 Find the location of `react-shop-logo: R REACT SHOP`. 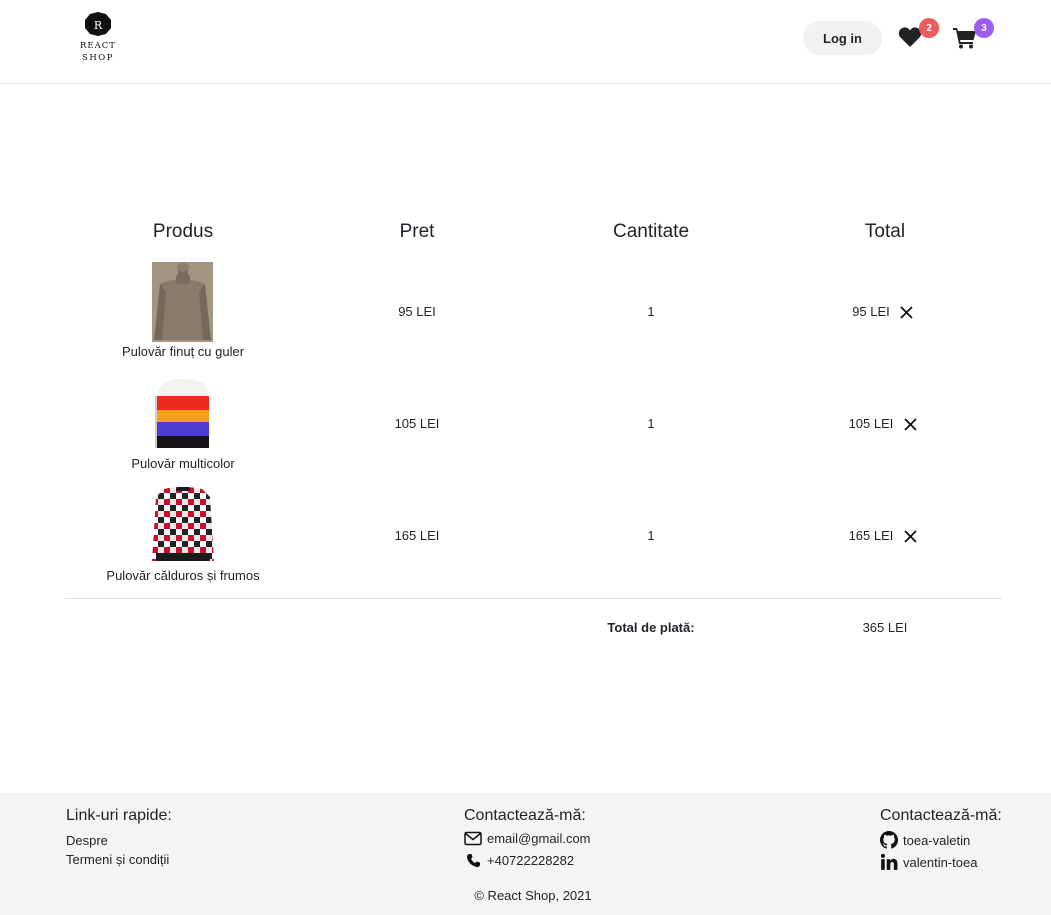

react-shop-logo: R REACT SHOP is located at coordinates (98, 37).